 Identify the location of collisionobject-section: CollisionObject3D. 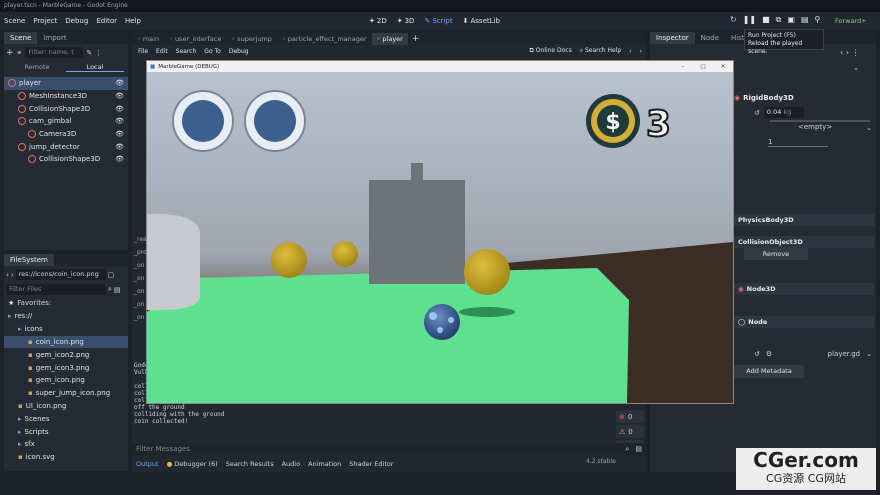
(804, 242).